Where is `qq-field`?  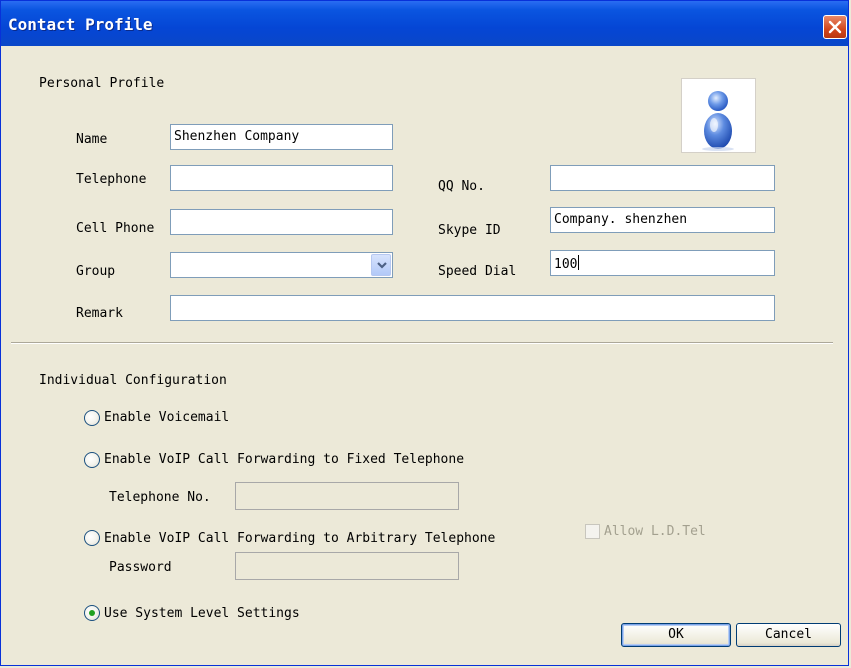 qq-field is located at coordinates (662, 178).